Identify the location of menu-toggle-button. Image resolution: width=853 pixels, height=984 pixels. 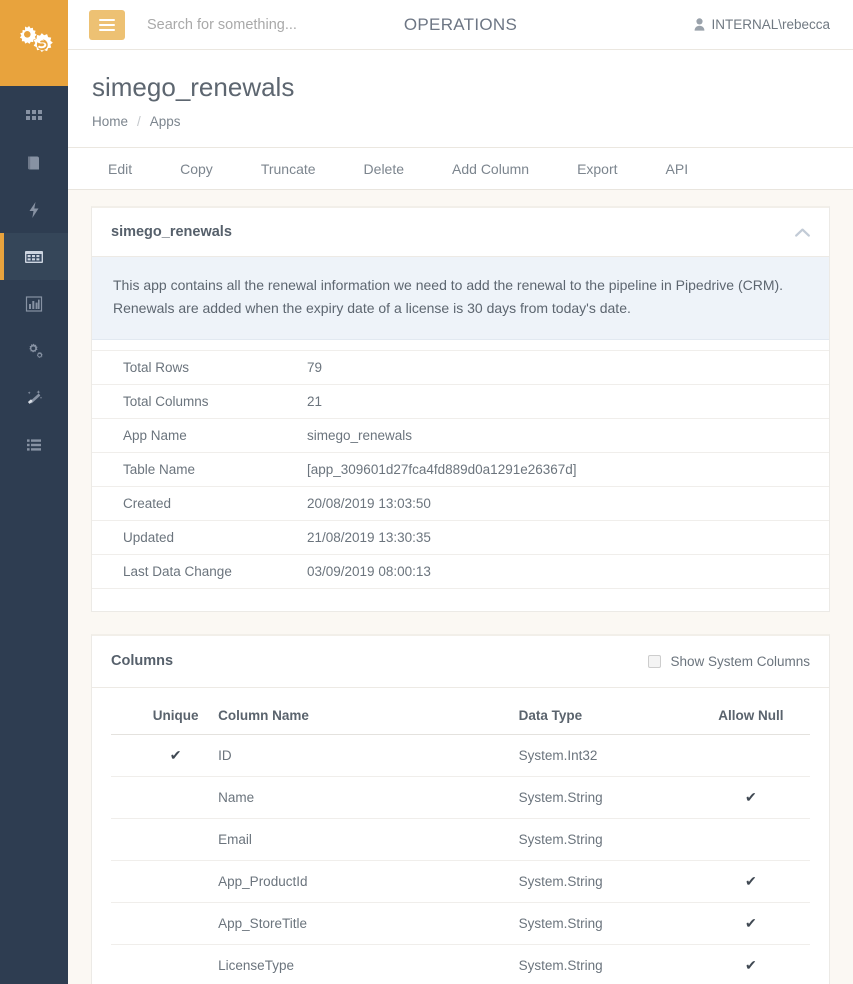
(107, 24).